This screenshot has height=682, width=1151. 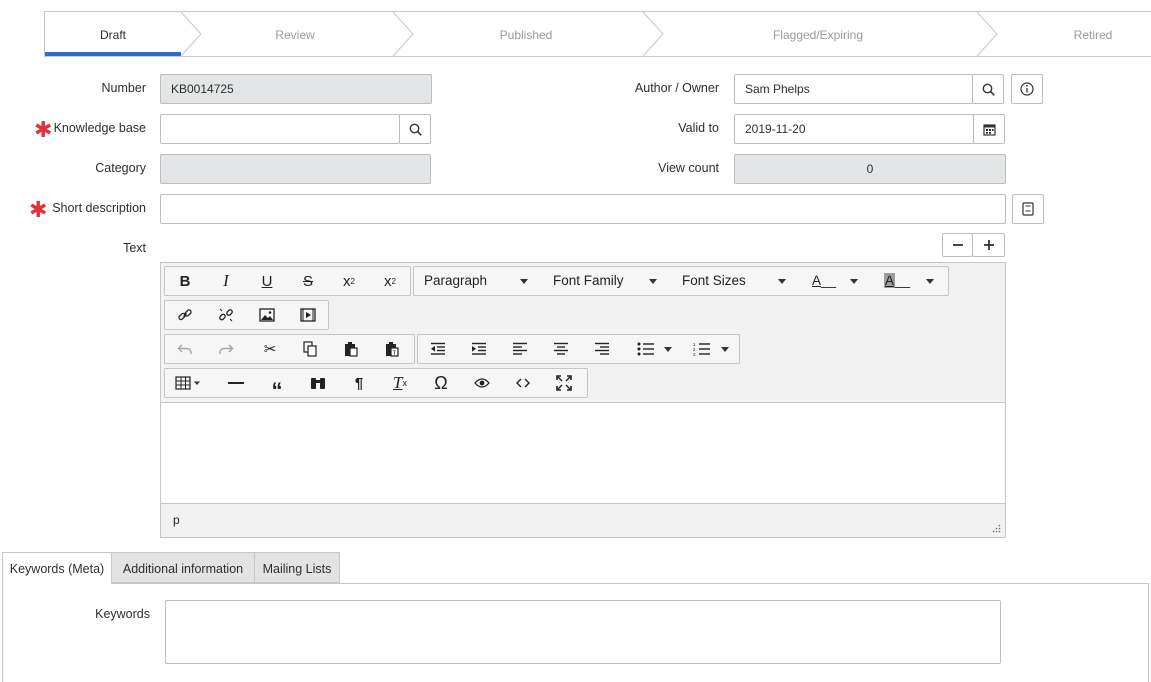 What do you see at coordinates (392, 349) in the screenshot?
I see `paste-text-icon: T` at bounding box center [392, 349].